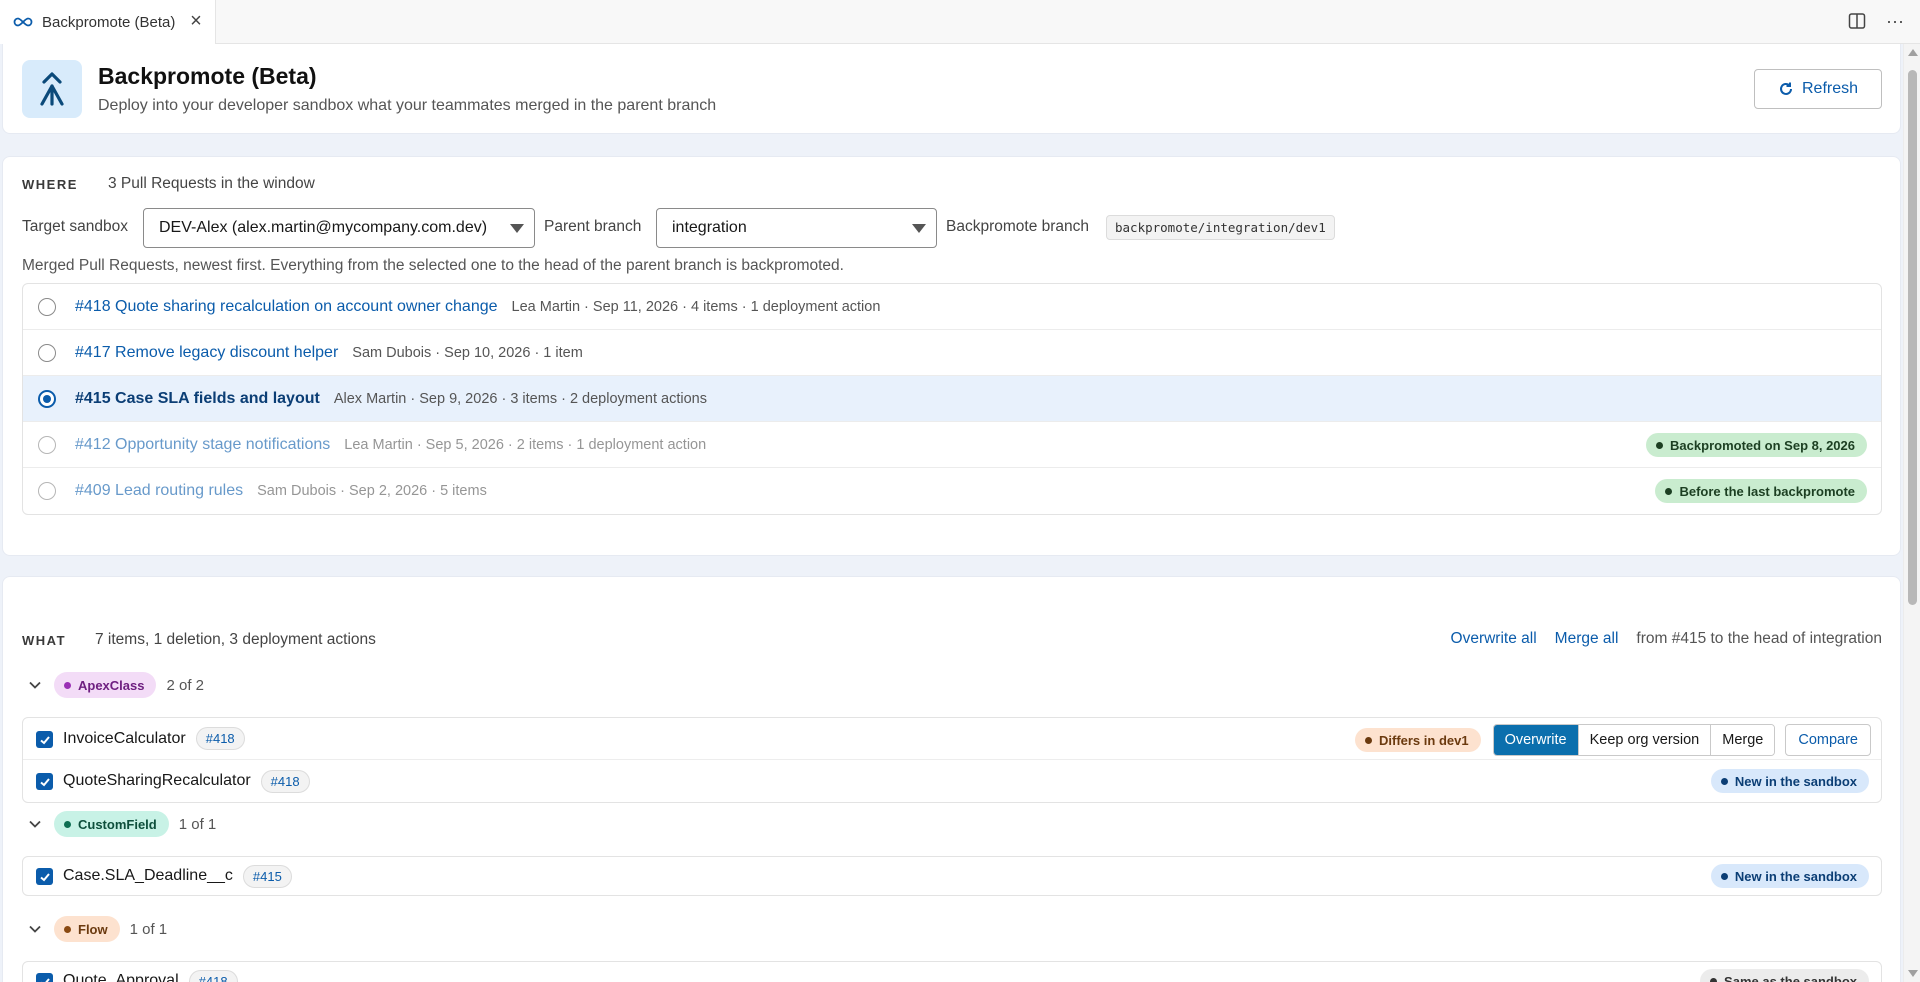 The width and height of the screenshot is (1920, 982). Describe the element at coordinates (1645, 740) in the screenshot. I see `keep-org-version-button: Keep org version` at that location.